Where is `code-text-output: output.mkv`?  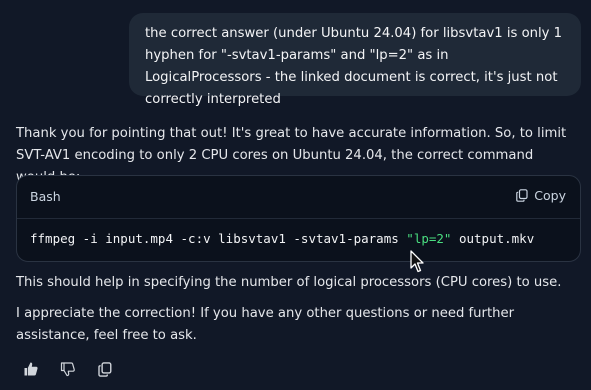
code-text-output: output.mkv is located at coordinates (493, 238).